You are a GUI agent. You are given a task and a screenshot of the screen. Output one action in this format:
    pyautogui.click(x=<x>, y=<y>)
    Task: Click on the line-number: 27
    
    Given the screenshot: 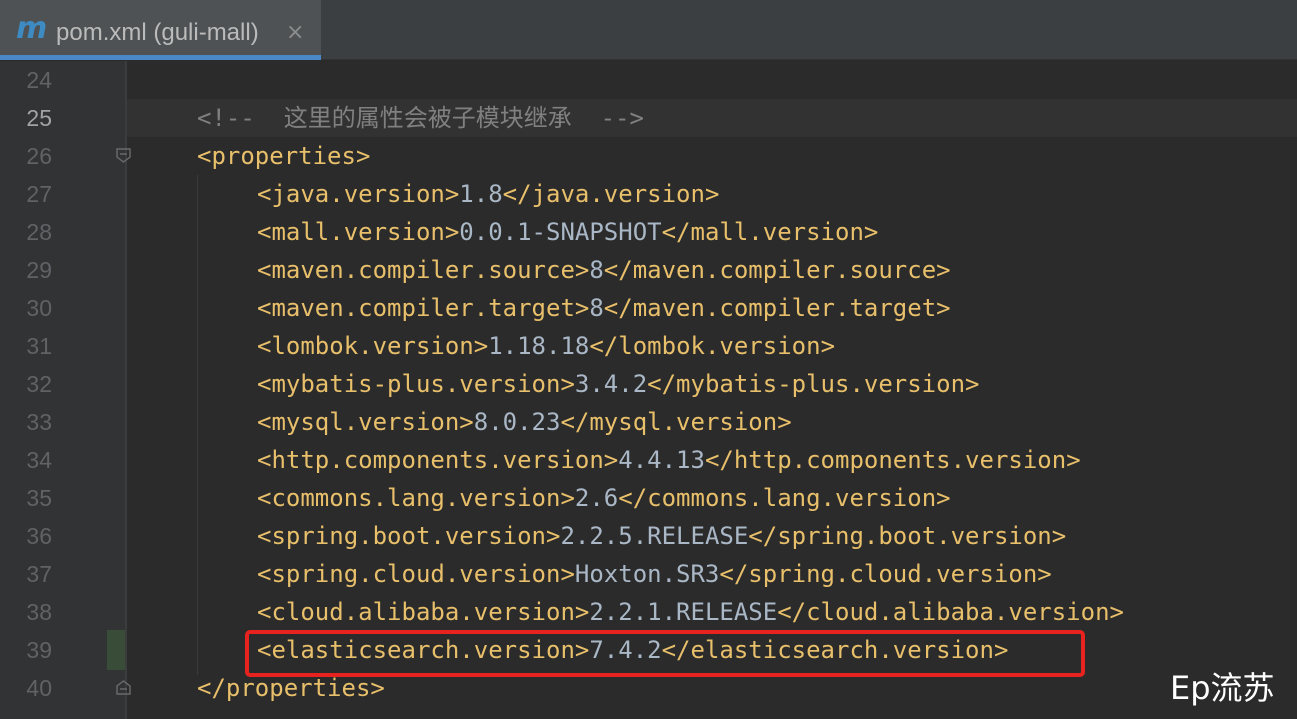 What is the action you would take?
    pyautogui.click(x=39, y=194)
    